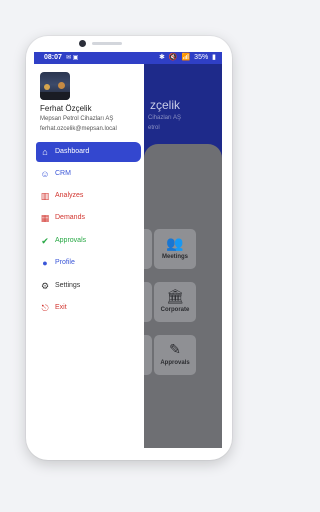 This screenshot has height=512, width=320. I want to click on user-email: ferhat.ozcelik@mepsan.local, so click(78, 129).